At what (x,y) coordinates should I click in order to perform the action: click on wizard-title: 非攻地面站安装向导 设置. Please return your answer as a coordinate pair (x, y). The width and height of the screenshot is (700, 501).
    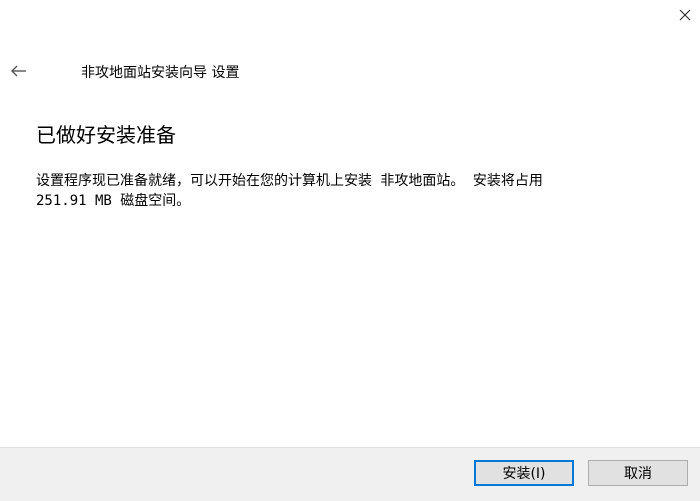
    Looking at the image, I should click on (160, 73).